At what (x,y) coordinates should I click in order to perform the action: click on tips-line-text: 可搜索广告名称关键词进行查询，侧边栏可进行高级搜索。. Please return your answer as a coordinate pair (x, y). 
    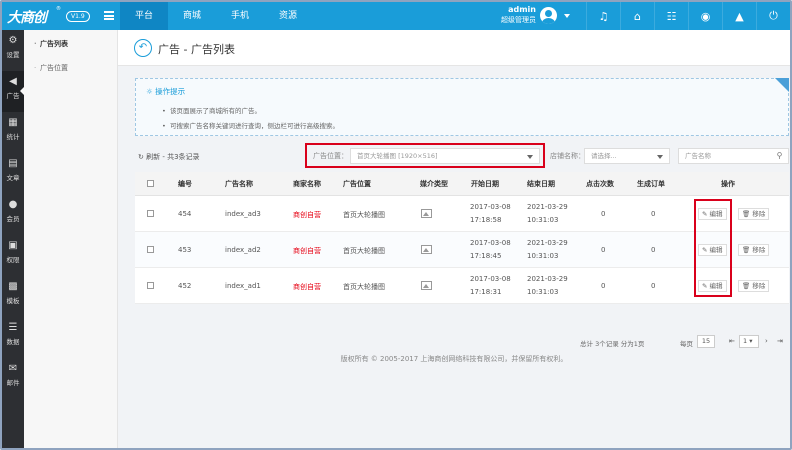
    Looking at the image, I should click on (254, 126).